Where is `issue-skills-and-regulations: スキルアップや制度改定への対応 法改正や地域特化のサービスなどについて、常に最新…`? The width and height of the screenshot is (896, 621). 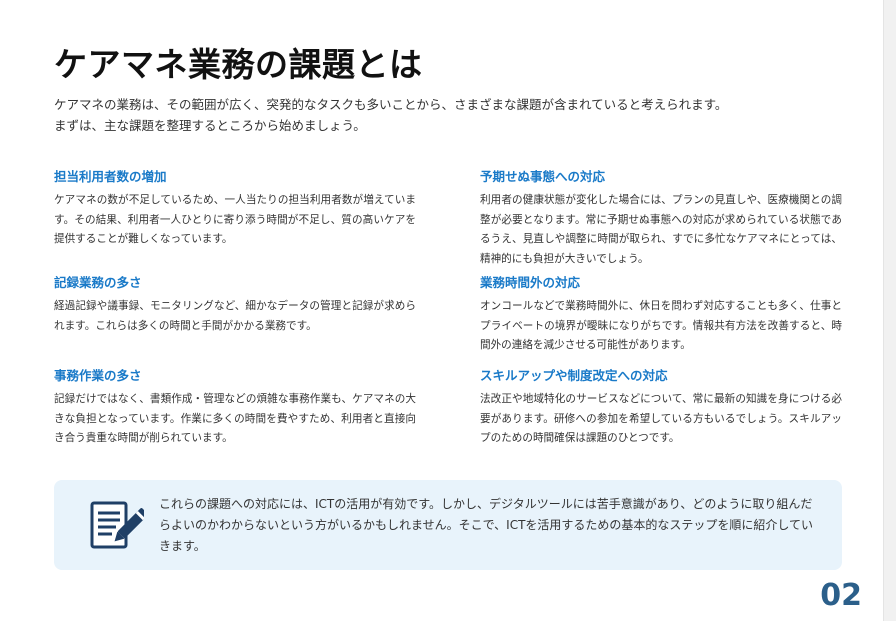 issue-skills-and-regulations: スキルアップや制度改定への対応 法改正や地域特化のサービスなどについて、常に最新… is located at coordinates (661, 407).